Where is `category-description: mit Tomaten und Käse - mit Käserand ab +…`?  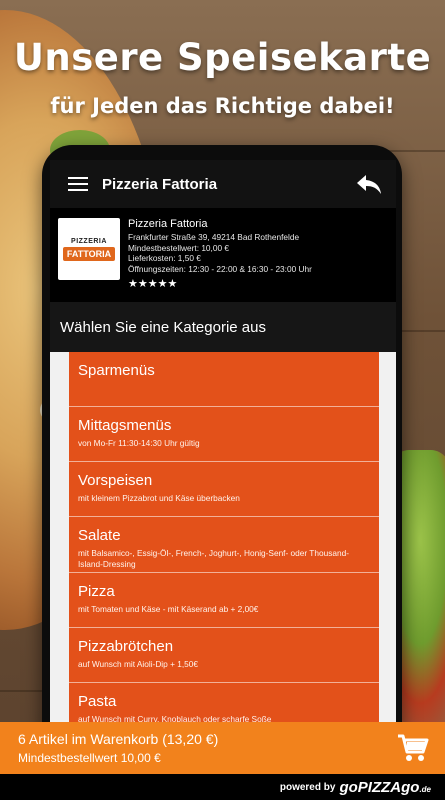
category-description: mit Tomaten und Käse - mit Käserand ab +… is located at coordinates (168, 609).